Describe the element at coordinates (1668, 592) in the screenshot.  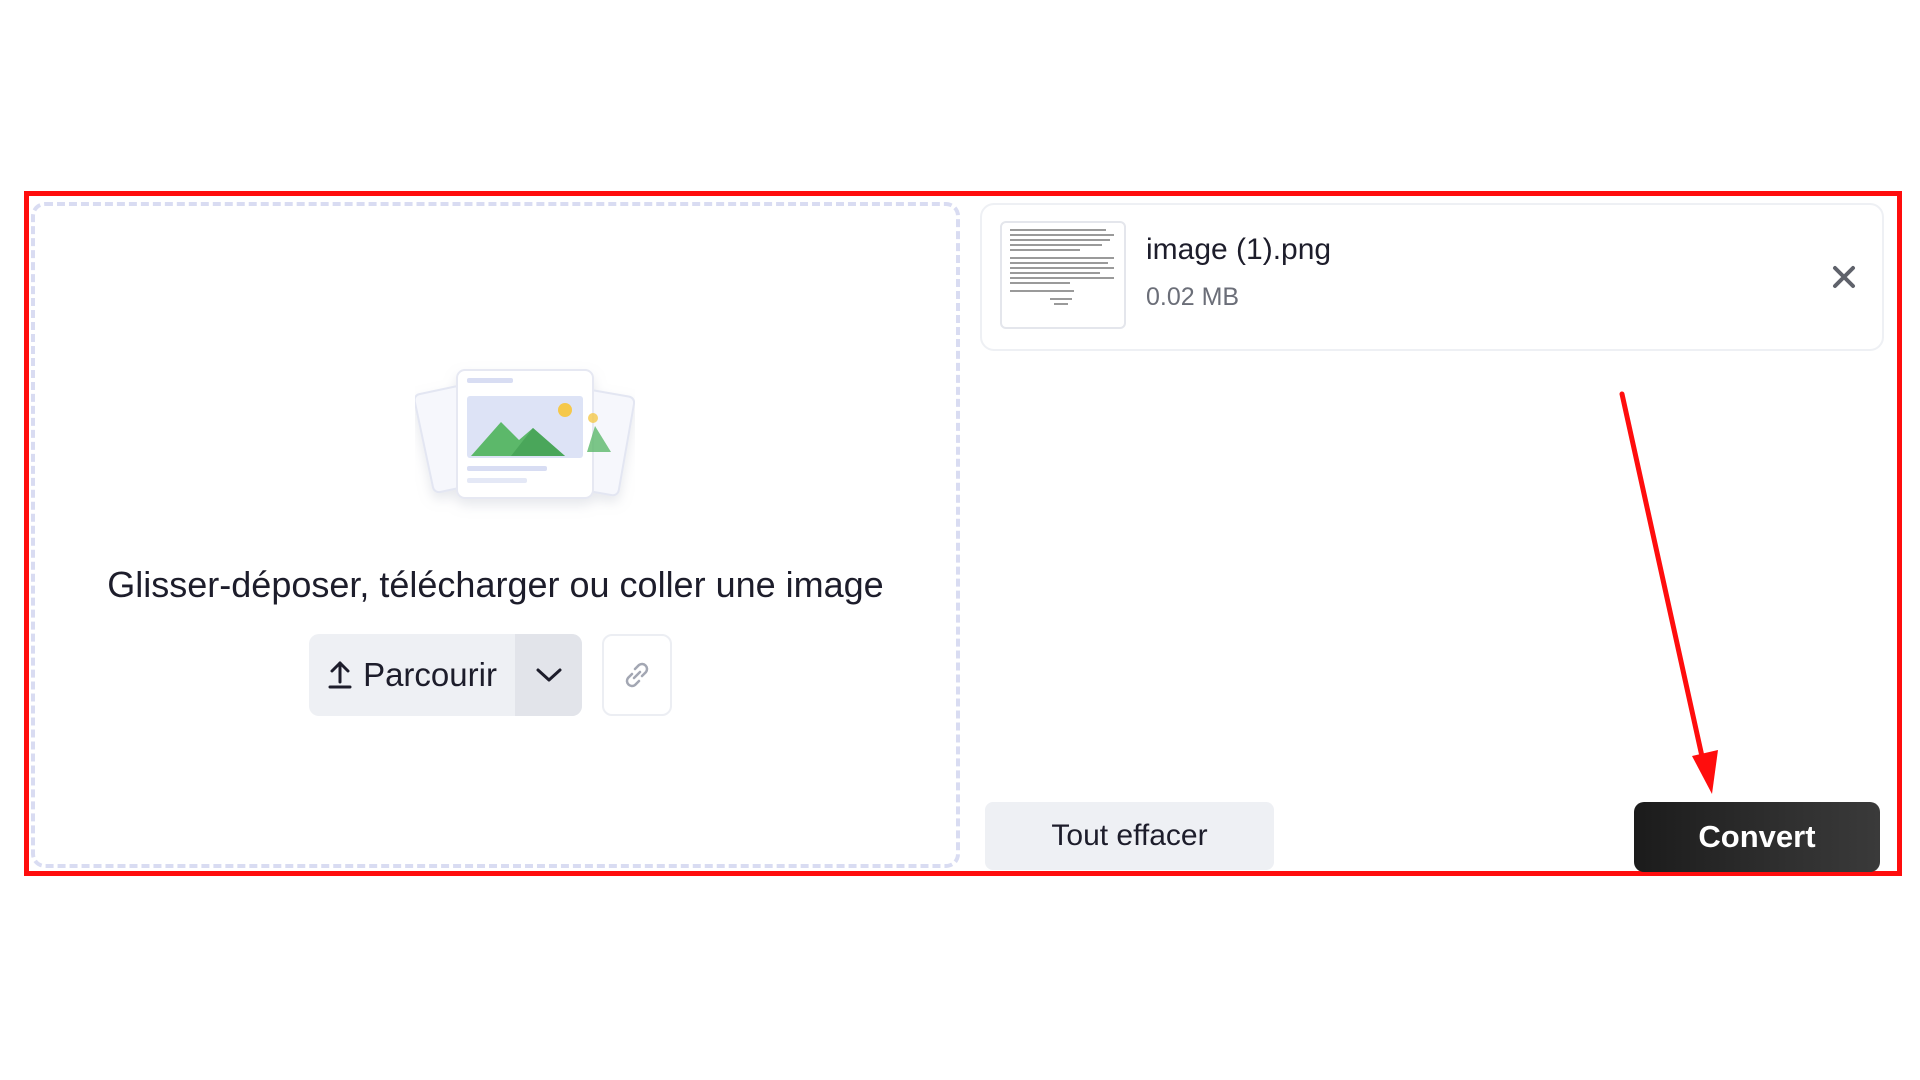
I see `annotation-arrow` at that location.